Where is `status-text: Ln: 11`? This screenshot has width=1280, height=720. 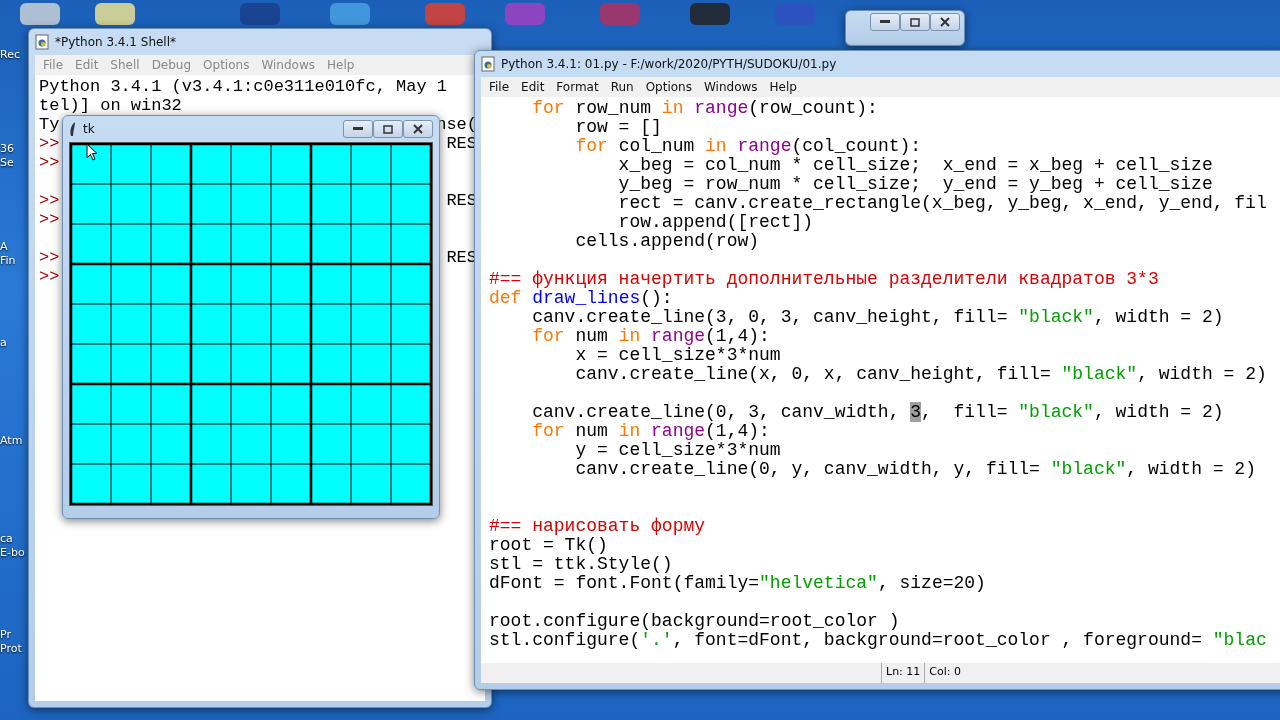 status-text: Ln: 11 is located at coordinates (903, 673).